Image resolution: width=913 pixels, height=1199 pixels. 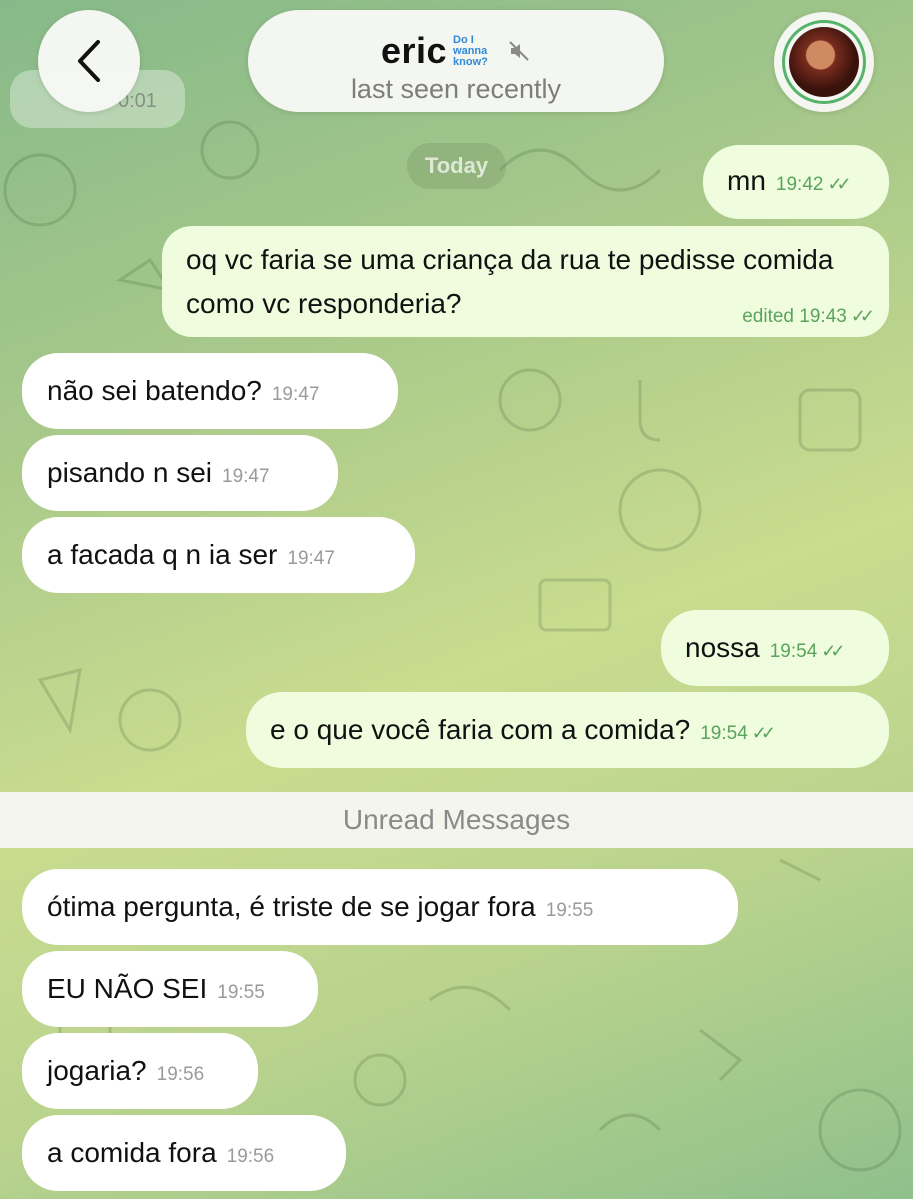 I want to click on muted-speaker-icon, so click(x=519, y=51).